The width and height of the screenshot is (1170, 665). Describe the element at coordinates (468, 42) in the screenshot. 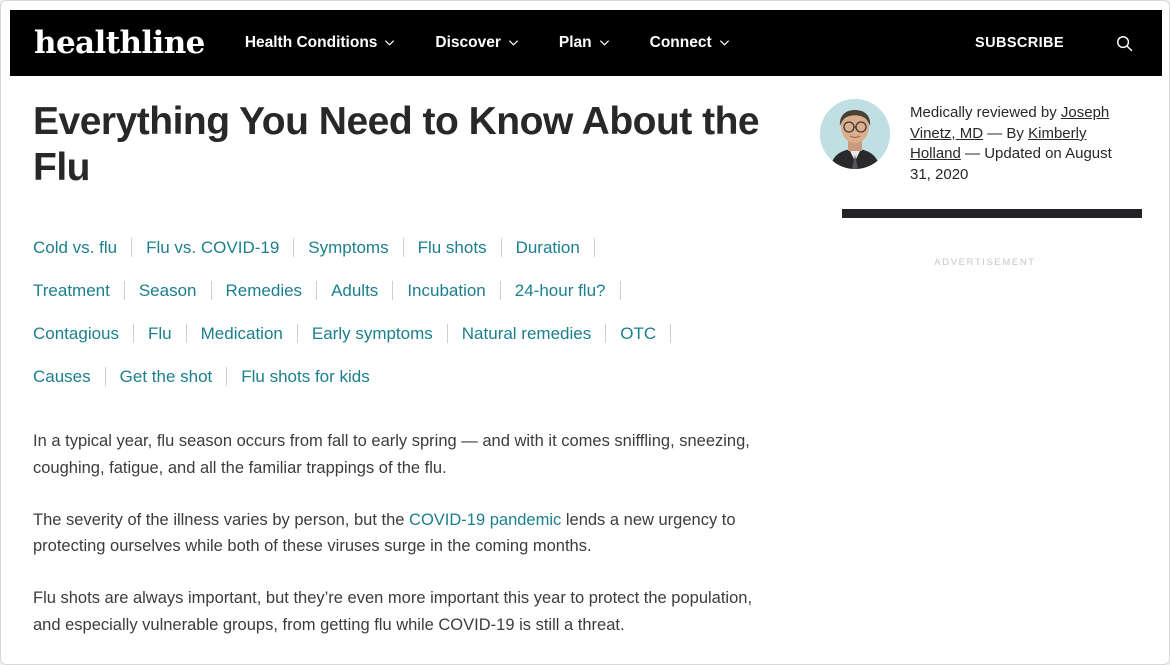

I see `nav-item-label: Discover` at that location.